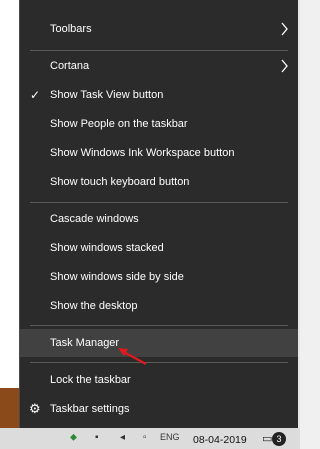 The image size is (320, 449). I want to click on network-icon: ⬥, so click(73, 437).